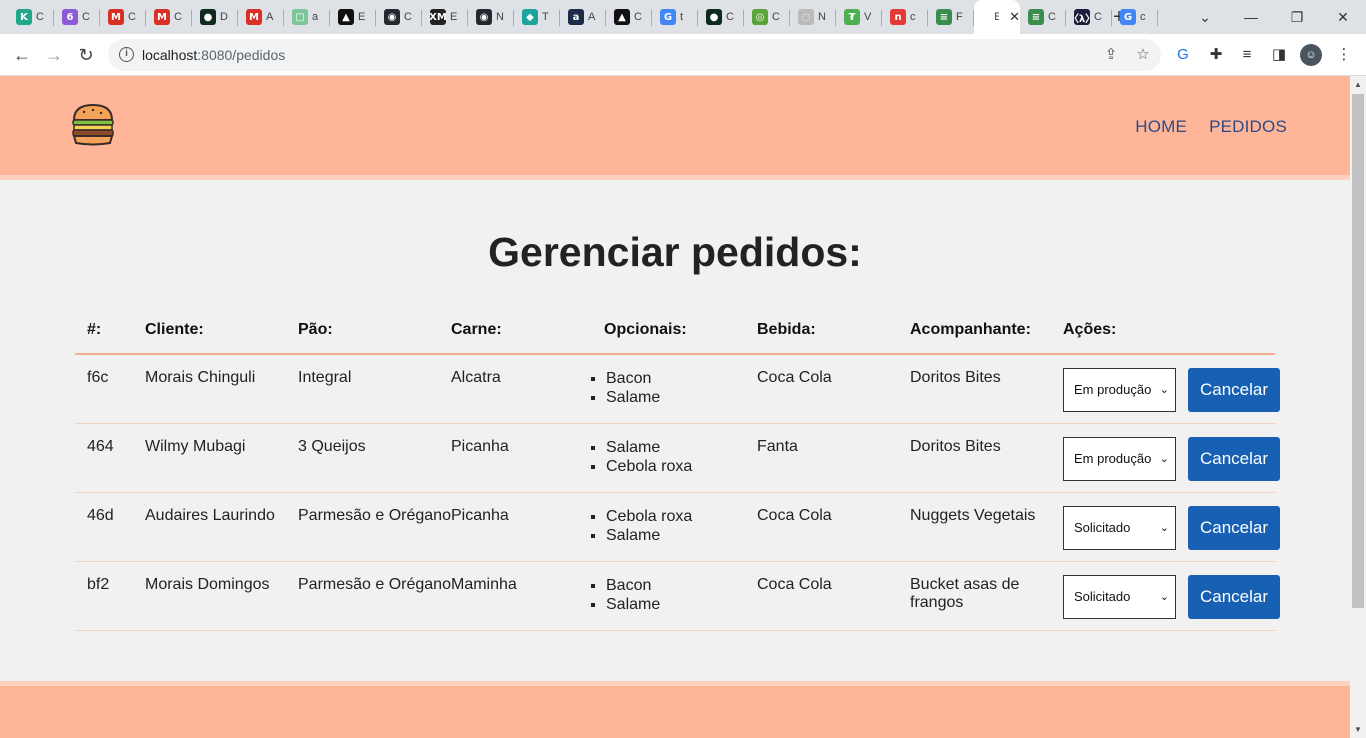 This screenshot has width=1366, height=738. What do you see at coordinates (110, 389) in the screenshot?
I see `cell-id: f6c` at bounding box center [110, 389].